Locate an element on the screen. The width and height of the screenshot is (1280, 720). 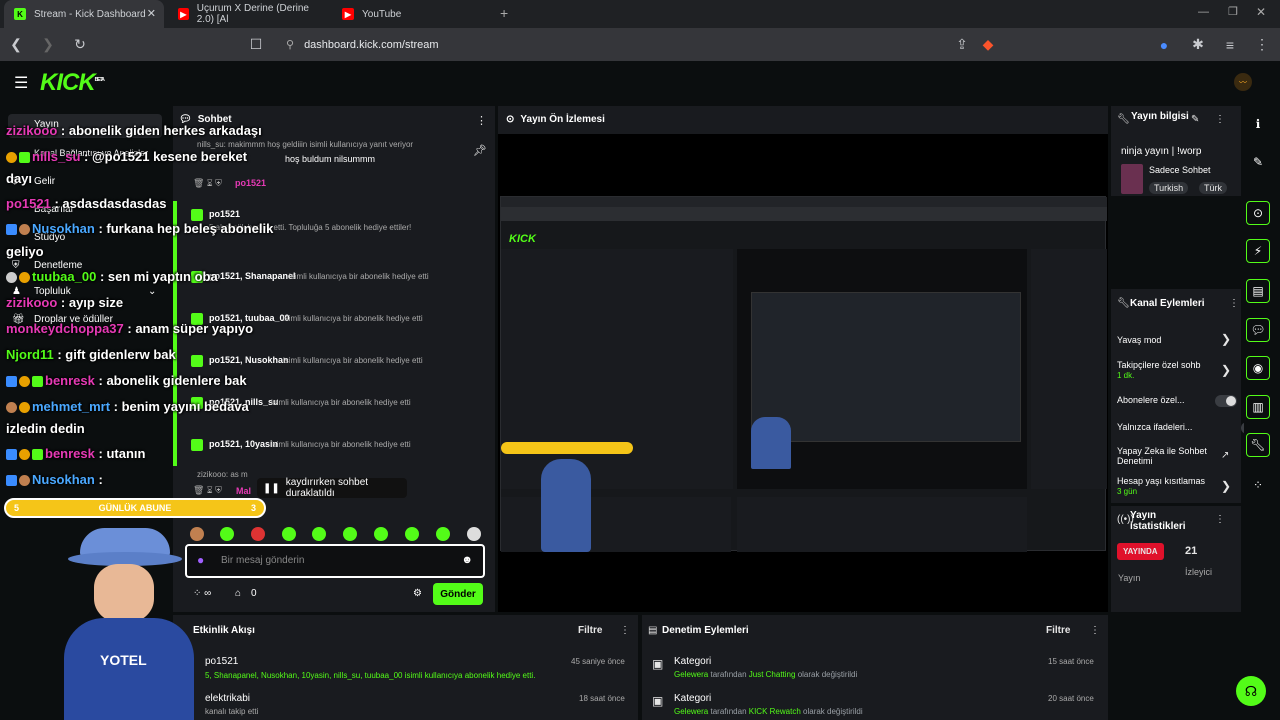
external-link-icon: ↗ is located at coordinates (1225, 455).